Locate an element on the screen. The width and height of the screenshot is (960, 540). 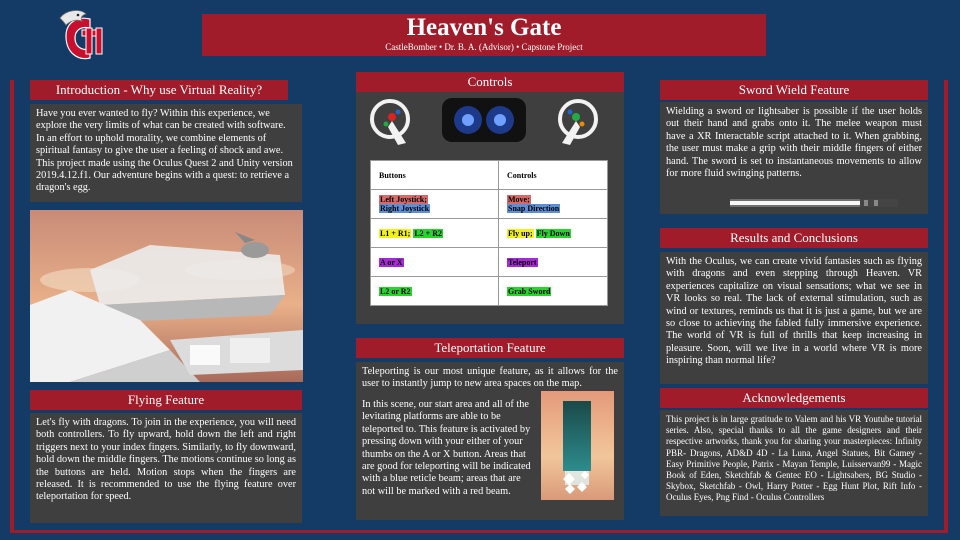
table-header-controls: Controls is located at coordinates (522, 175).